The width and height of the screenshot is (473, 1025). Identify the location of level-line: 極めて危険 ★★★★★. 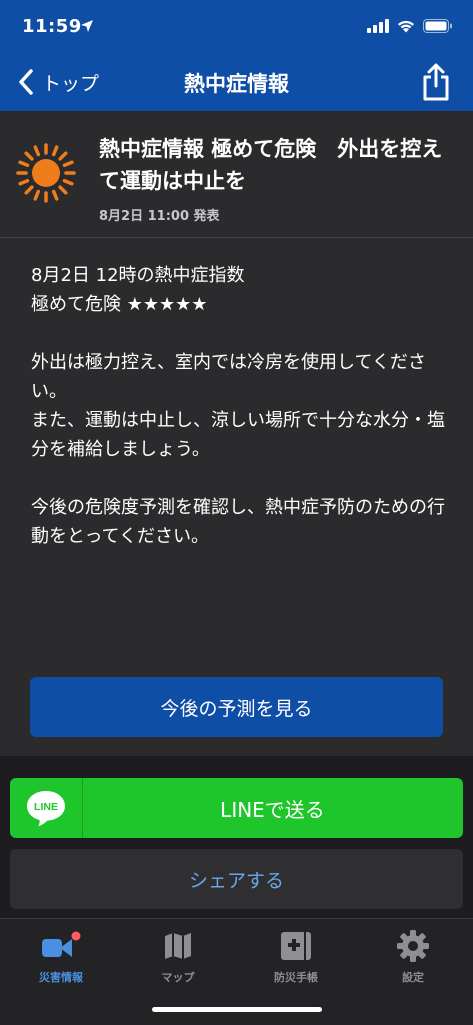
(119, 304).